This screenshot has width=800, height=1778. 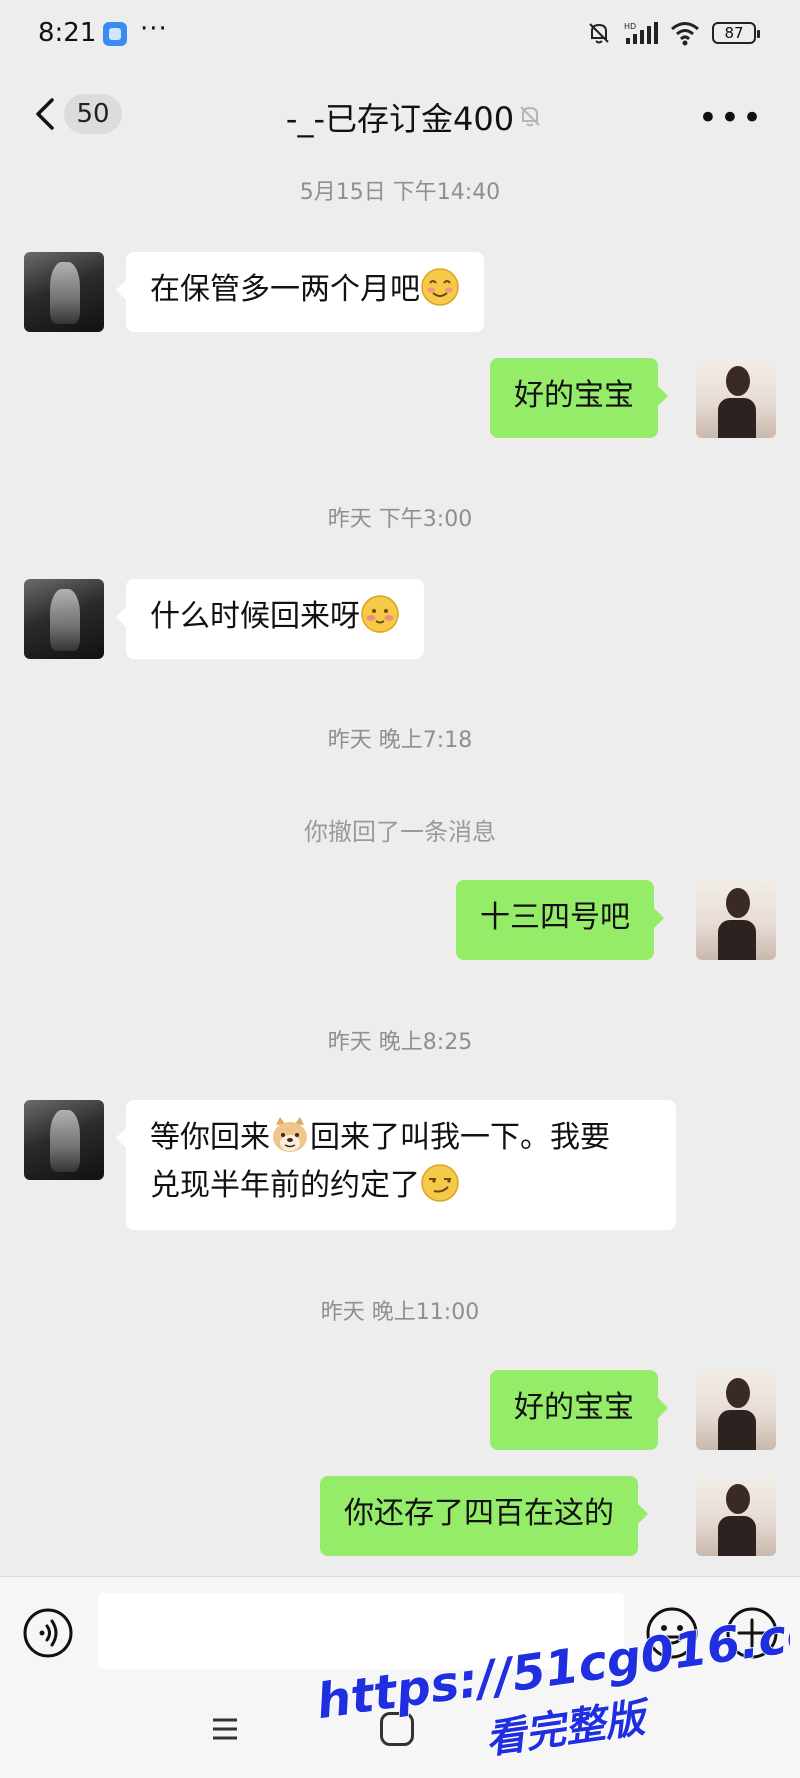 I want to click on status-indicators: HD 87, so click(x=673, y=33).